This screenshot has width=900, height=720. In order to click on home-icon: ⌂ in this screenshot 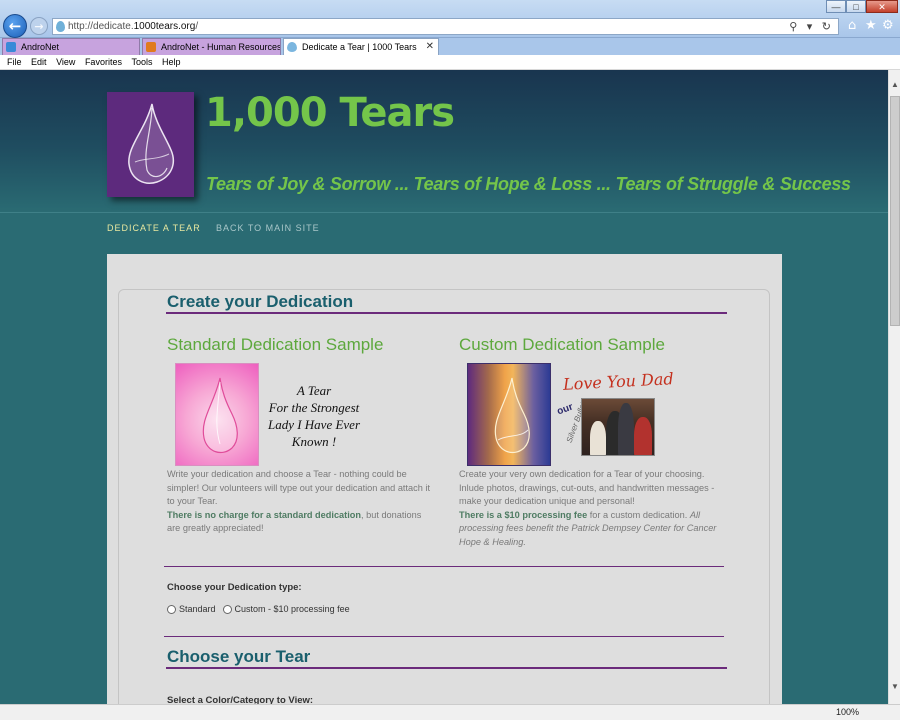, I will do `click(852, 25)`.